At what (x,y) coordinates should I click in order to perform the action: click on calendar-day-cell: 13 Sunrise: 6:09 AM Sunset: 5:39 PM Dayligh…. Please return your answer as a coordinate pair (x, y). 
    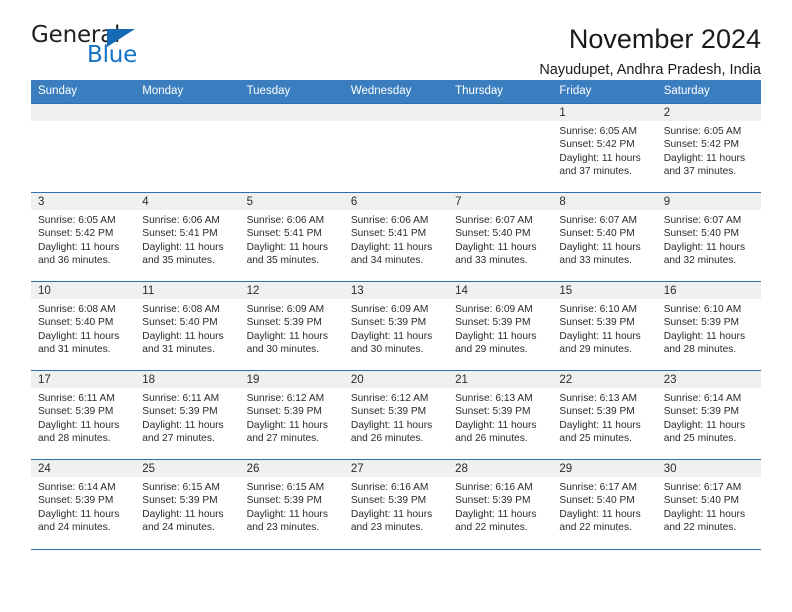
    Looking at the image, I should click on (396, 326).